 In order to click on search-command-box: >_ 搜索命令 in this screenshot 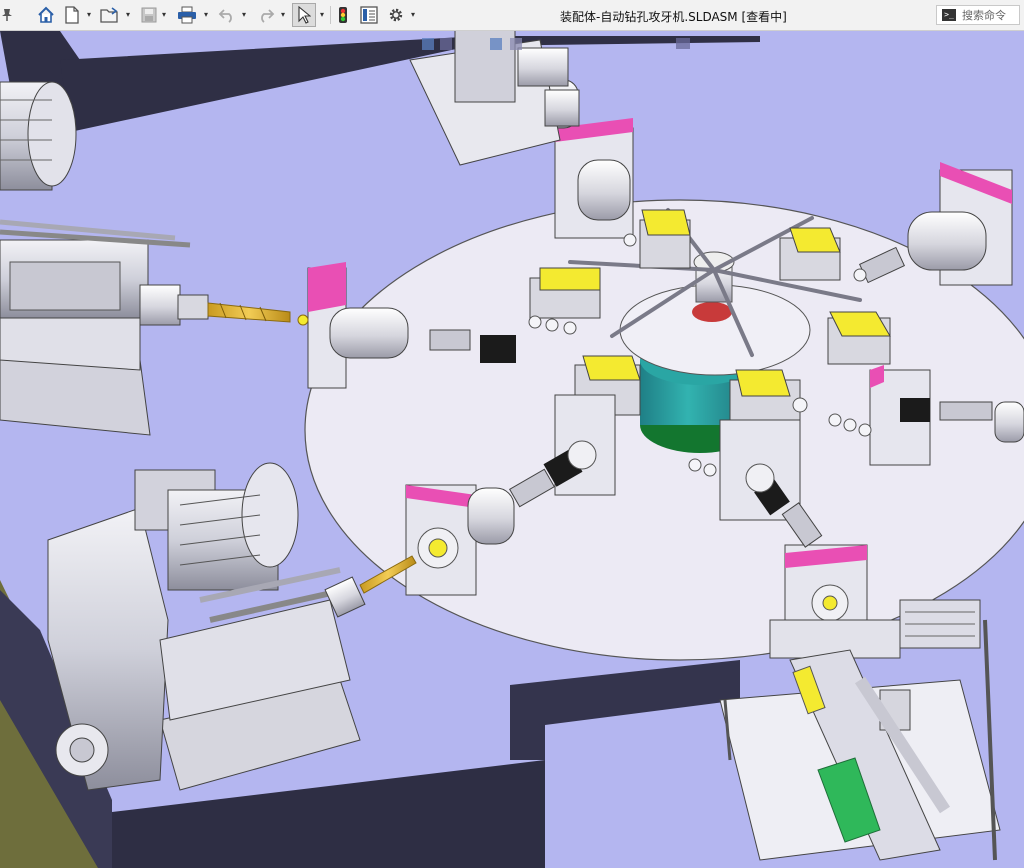, I will do `click(978, 15)`.